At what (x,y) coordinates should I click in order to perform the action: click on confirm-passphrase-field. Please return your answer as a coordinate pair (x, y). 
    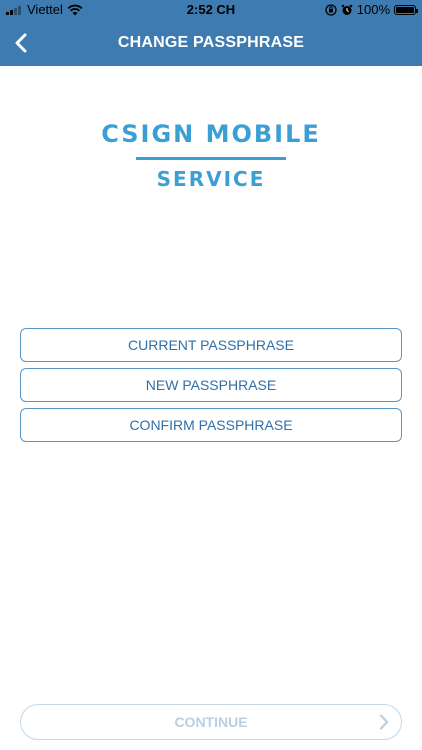
    Looking at the image, I should click on (211, 425).